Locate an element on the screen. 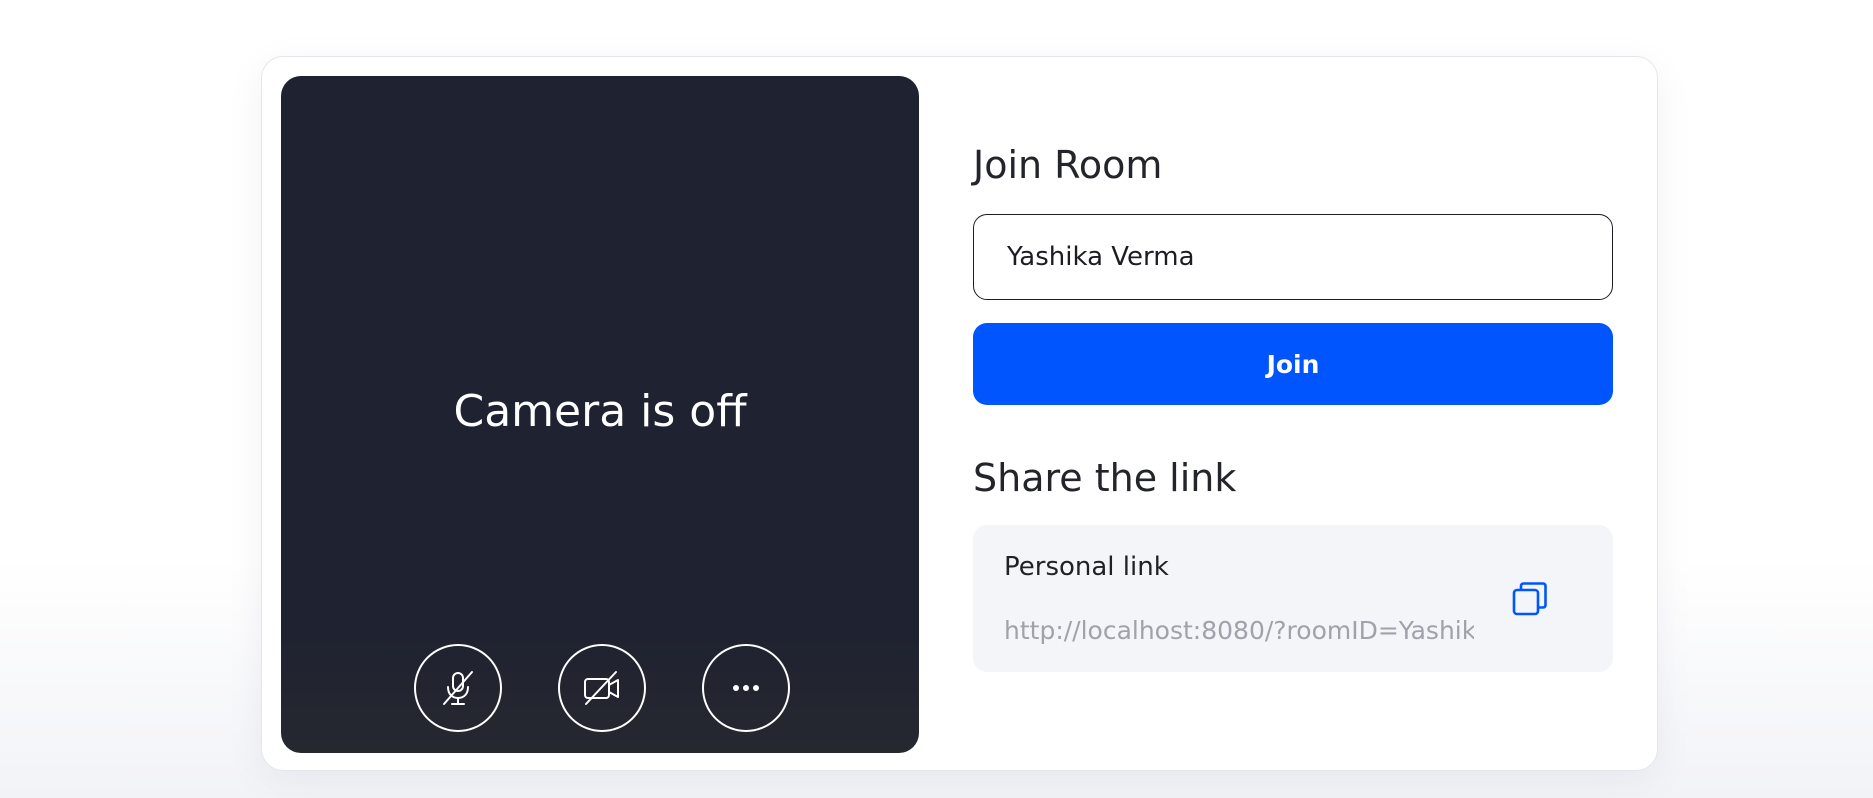 Image resolution: width=1873 pixels, height=798 pixels. preview-controls is located at coordinates (600, 688).